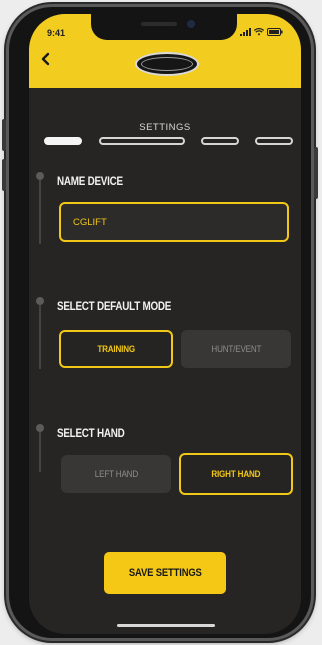  What do you see at coordinates (4, 135) in the screenshot?
I see `volume-up-button` at bounding box center [4, 135].